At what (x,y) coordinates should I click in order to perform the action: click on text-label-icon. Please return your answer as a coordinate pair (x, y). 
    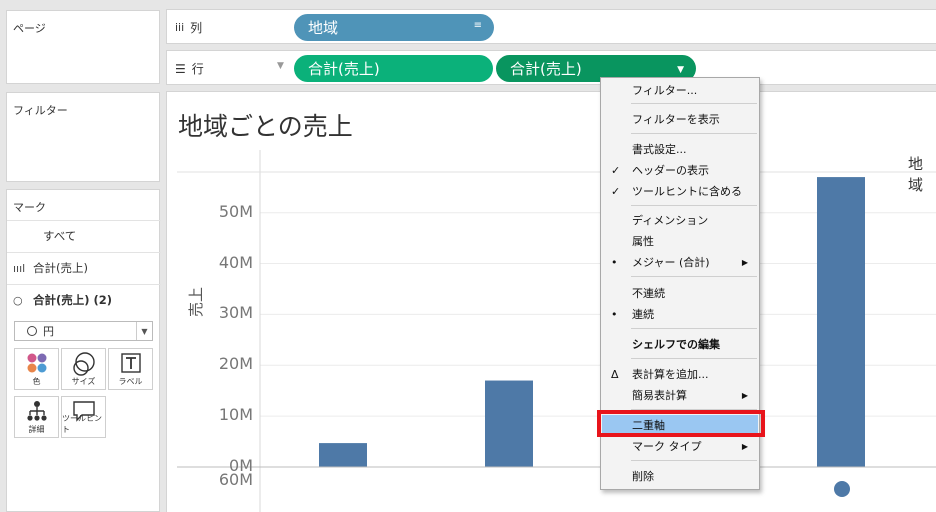
    Looking at the image, I should click on (130, 363).